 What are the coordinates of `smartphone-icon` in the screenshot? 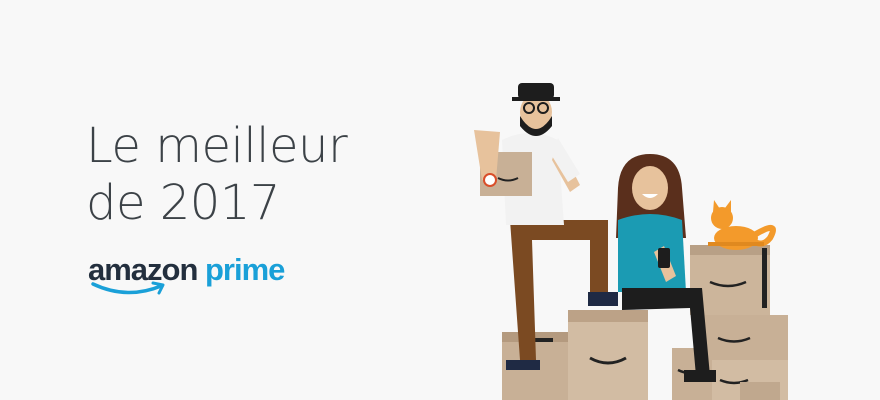 It's located at (664, 258).